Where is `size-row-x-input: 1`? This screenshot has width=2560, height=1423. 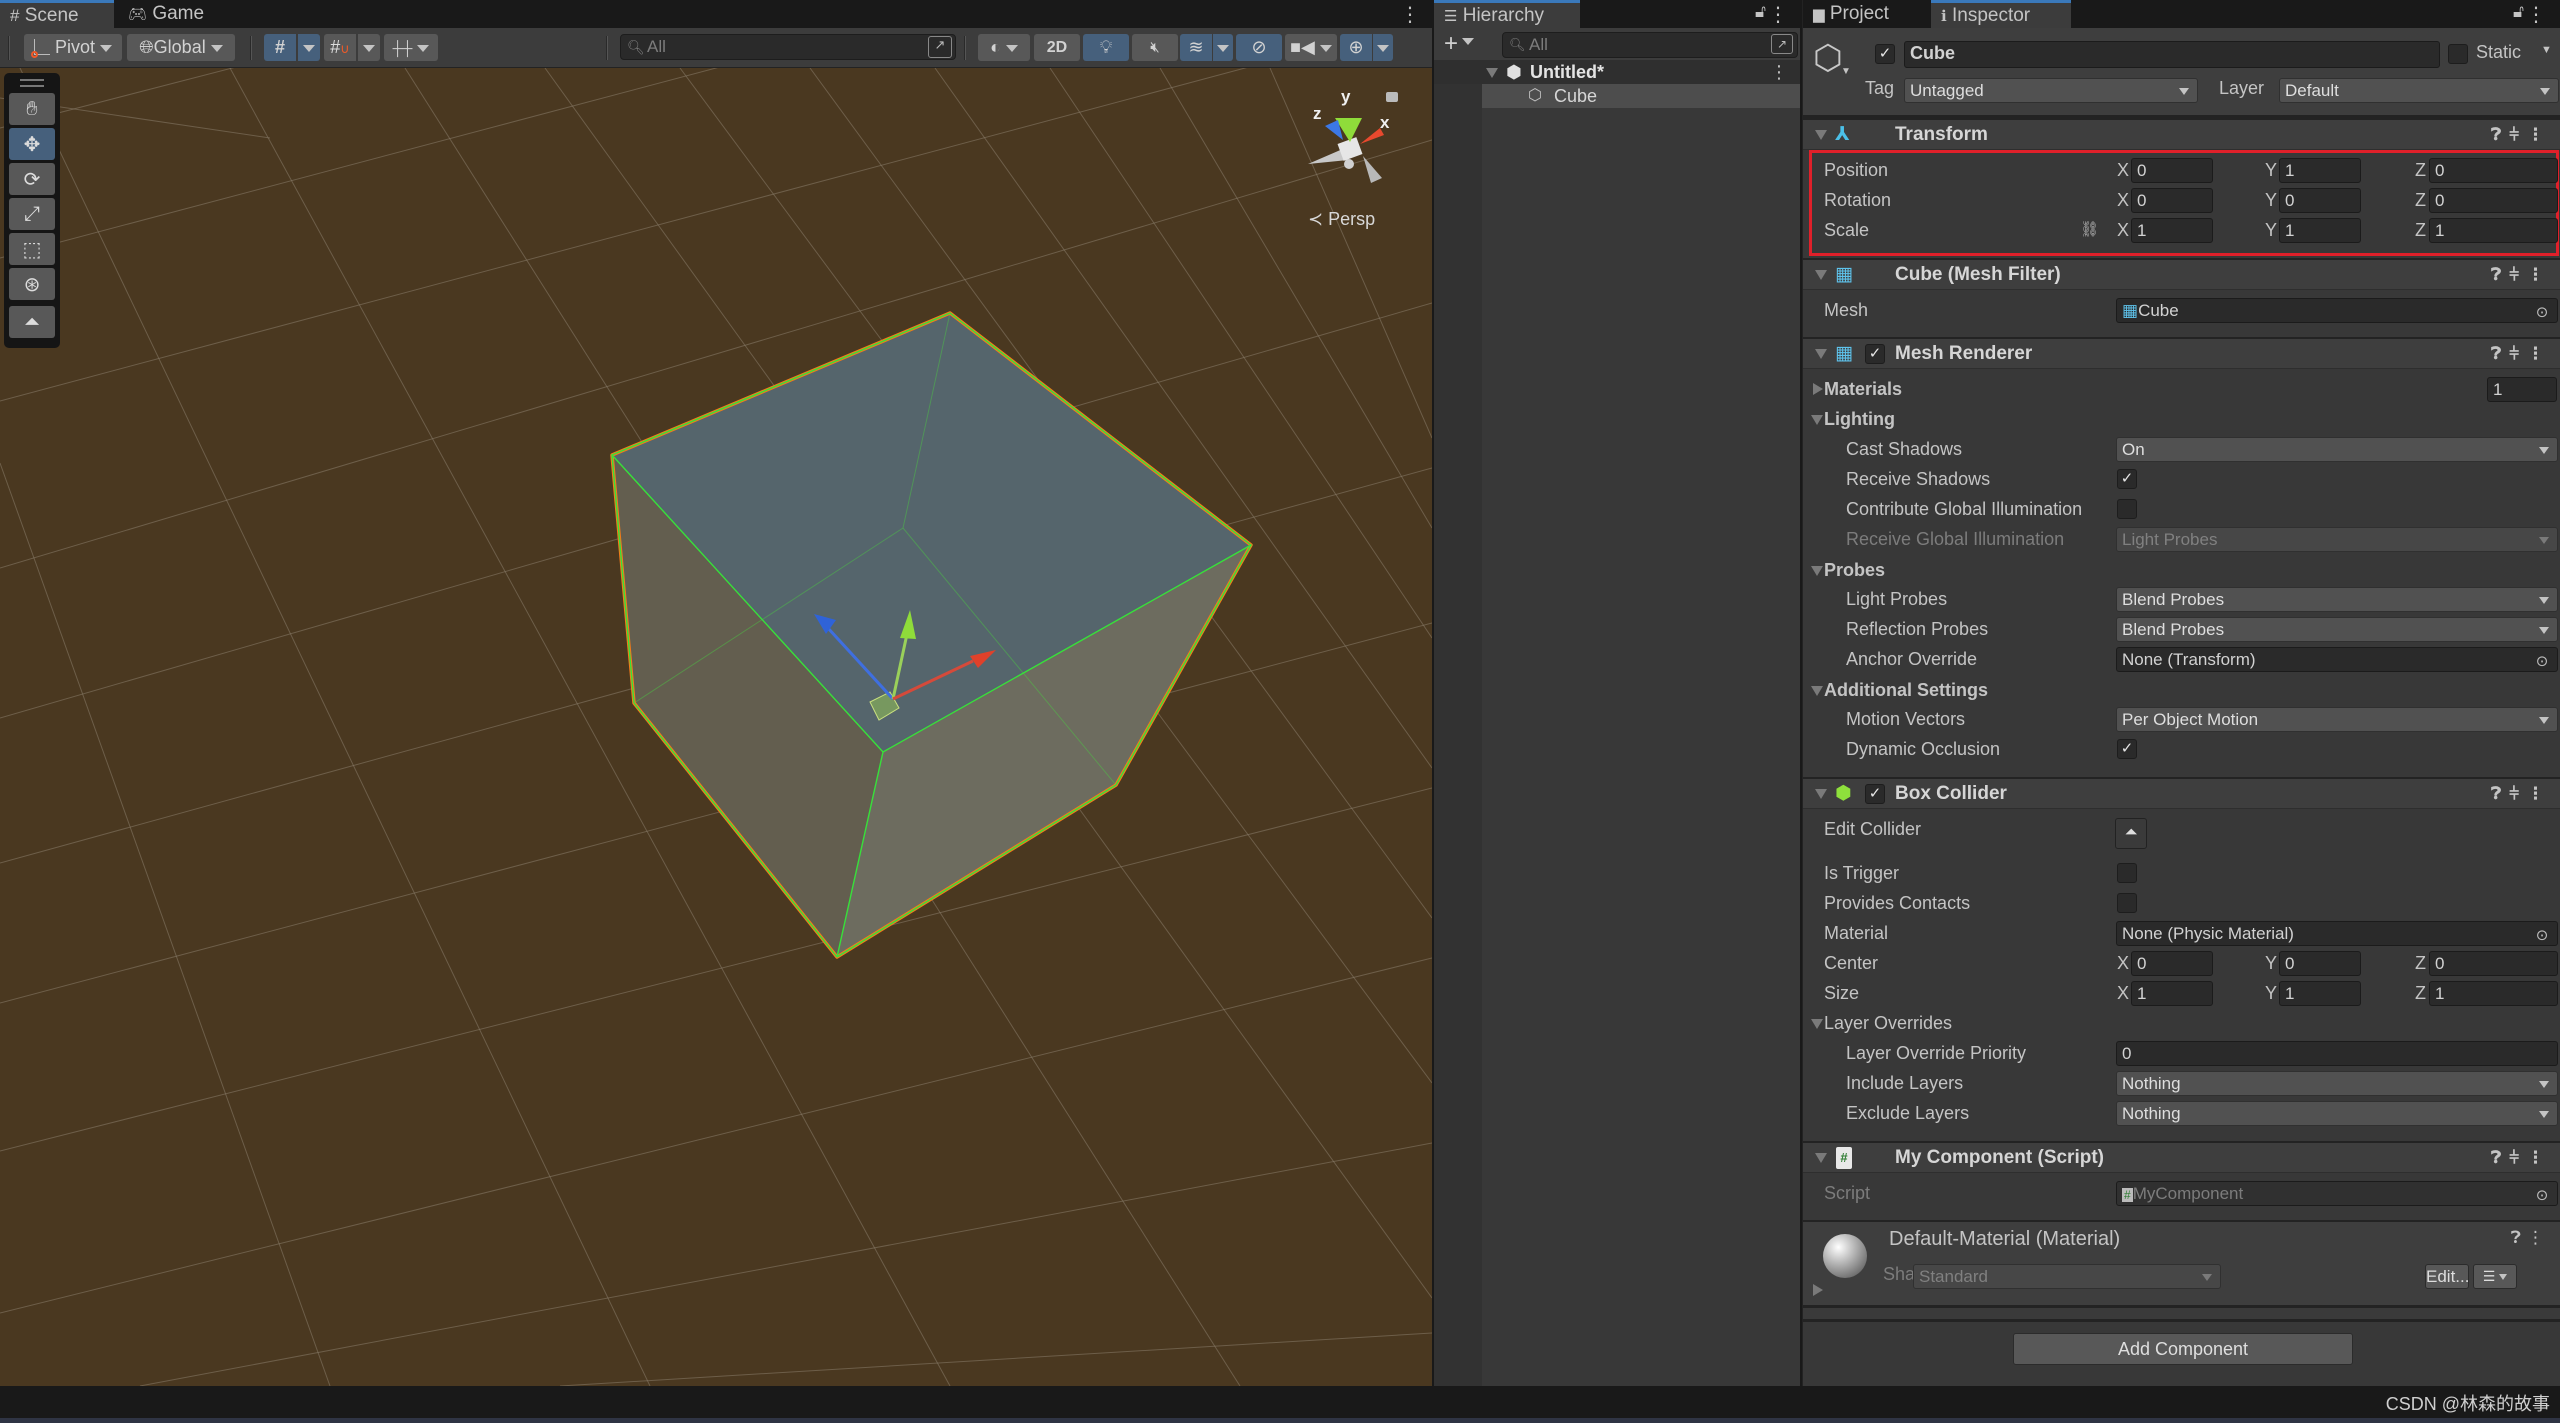
size-row-x-input: 1 is located at coordinates (2172, 993).